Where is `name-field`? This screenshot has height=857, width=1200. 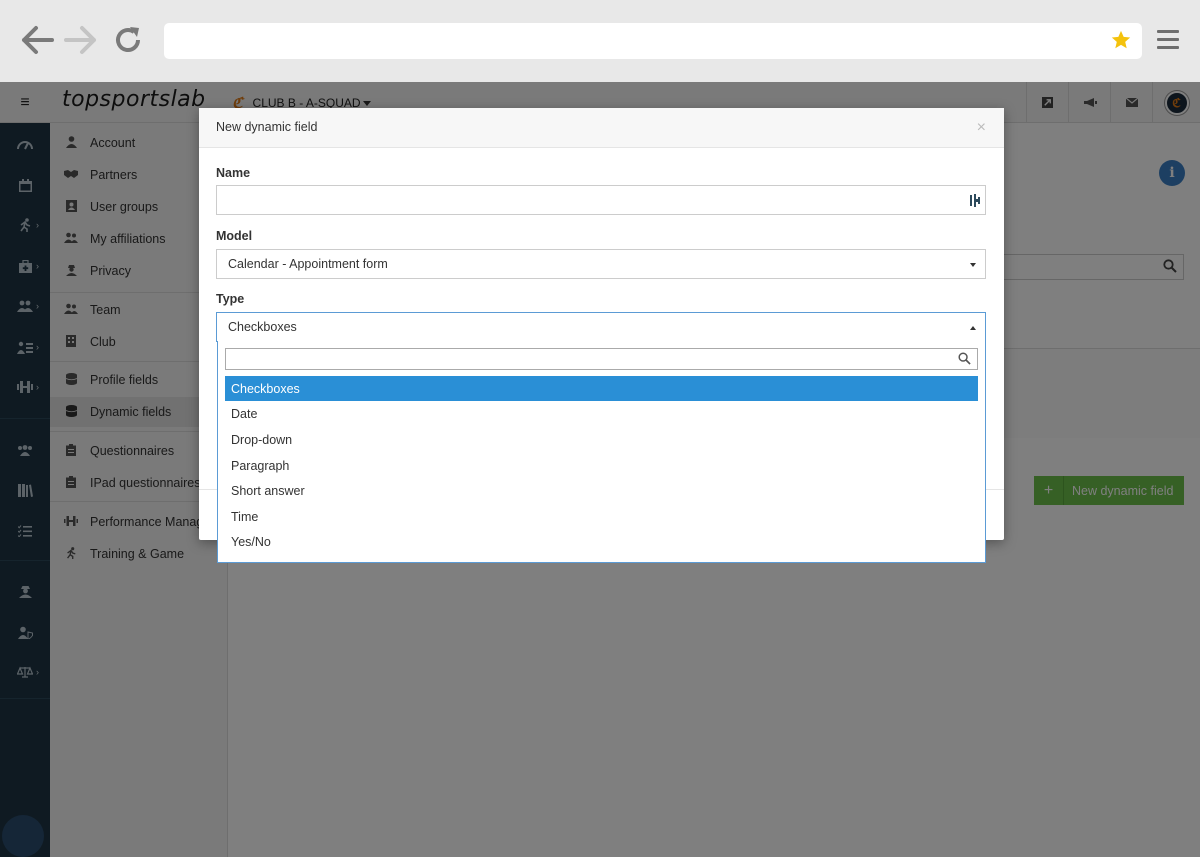
name-field is located at coordinates (601, 200).